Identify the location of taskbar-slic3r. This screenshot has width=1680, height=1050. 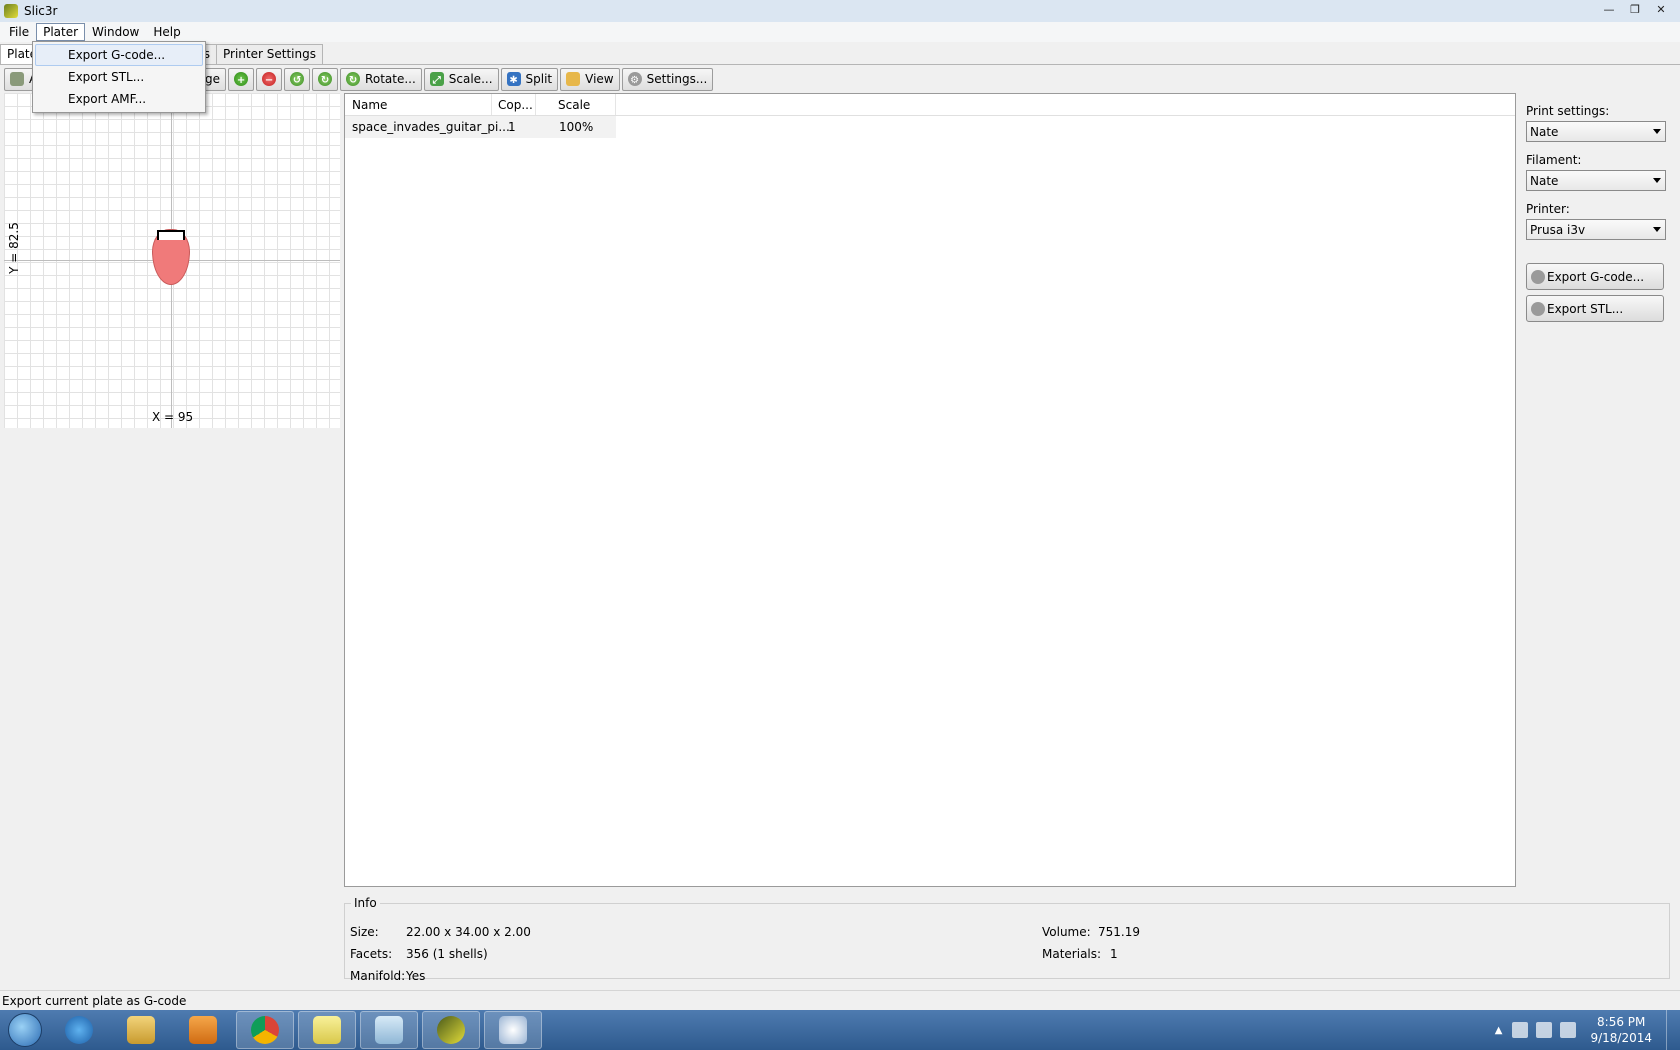
(451, 1030).